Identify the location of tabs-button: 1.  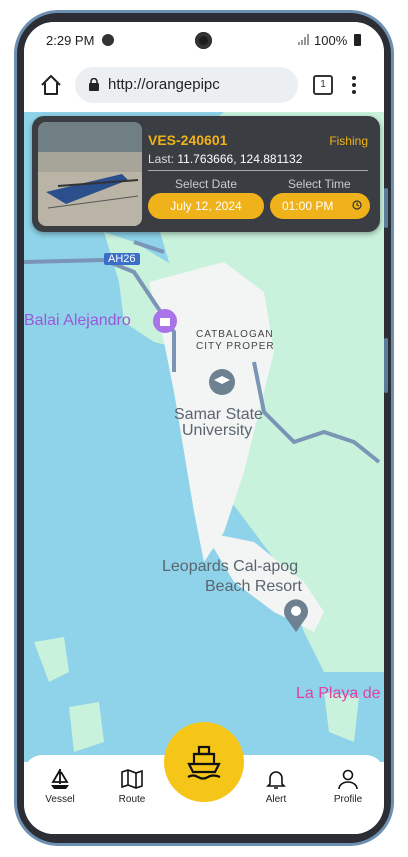
(323, 85).